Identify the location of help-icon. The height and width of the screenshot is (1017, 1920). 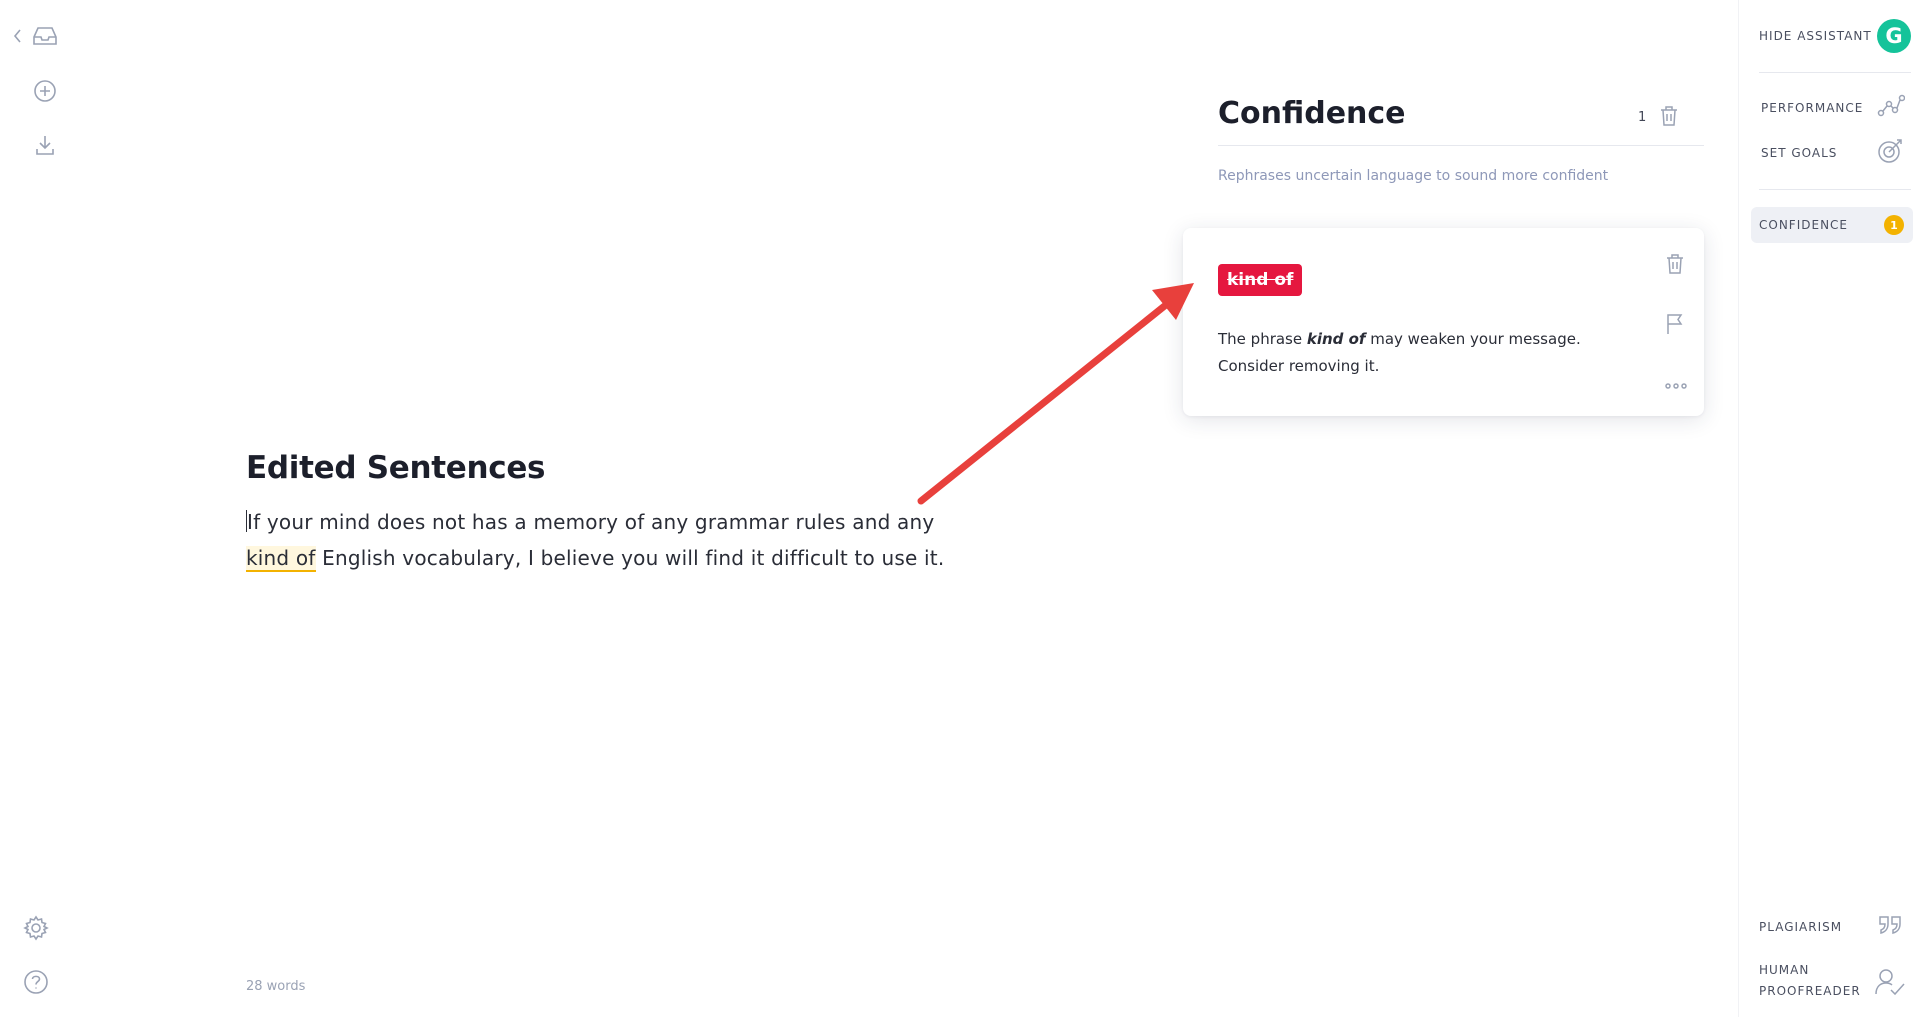
(36, 982).